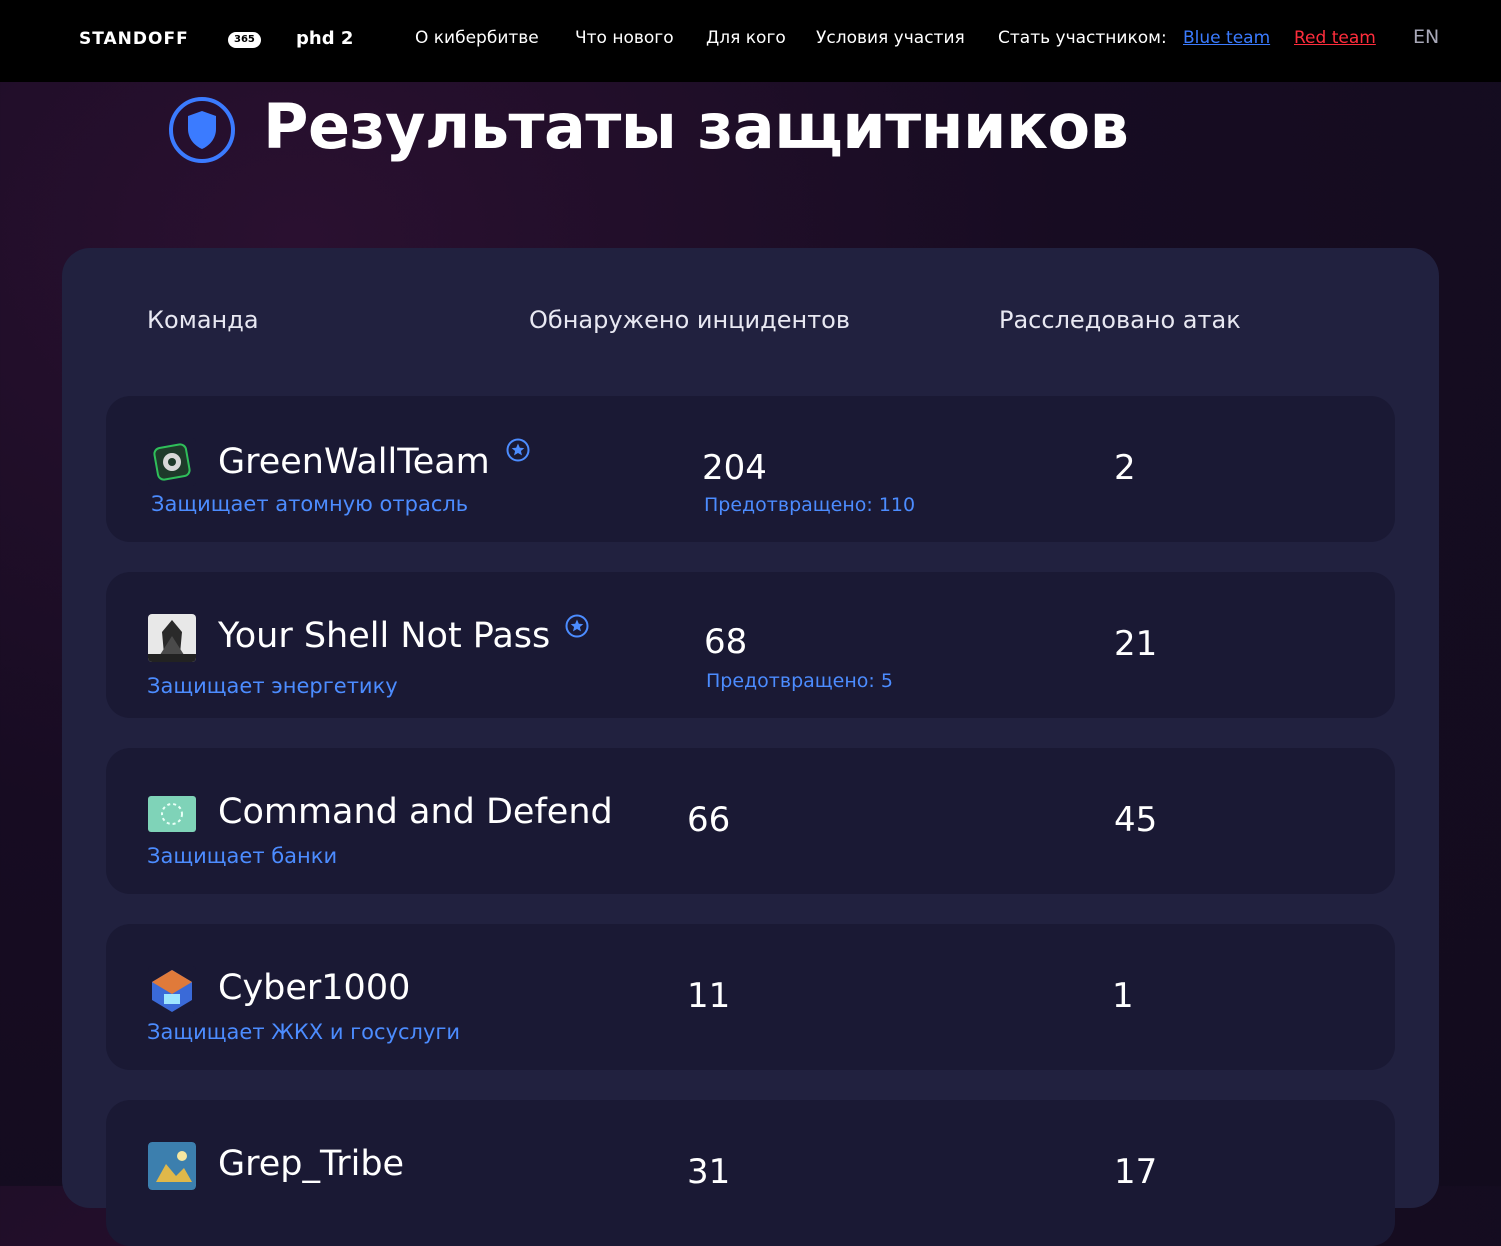 The width and height of the screenshot is (1501, 1246). I want to click on language-switch: EN, so click(1426, 37).